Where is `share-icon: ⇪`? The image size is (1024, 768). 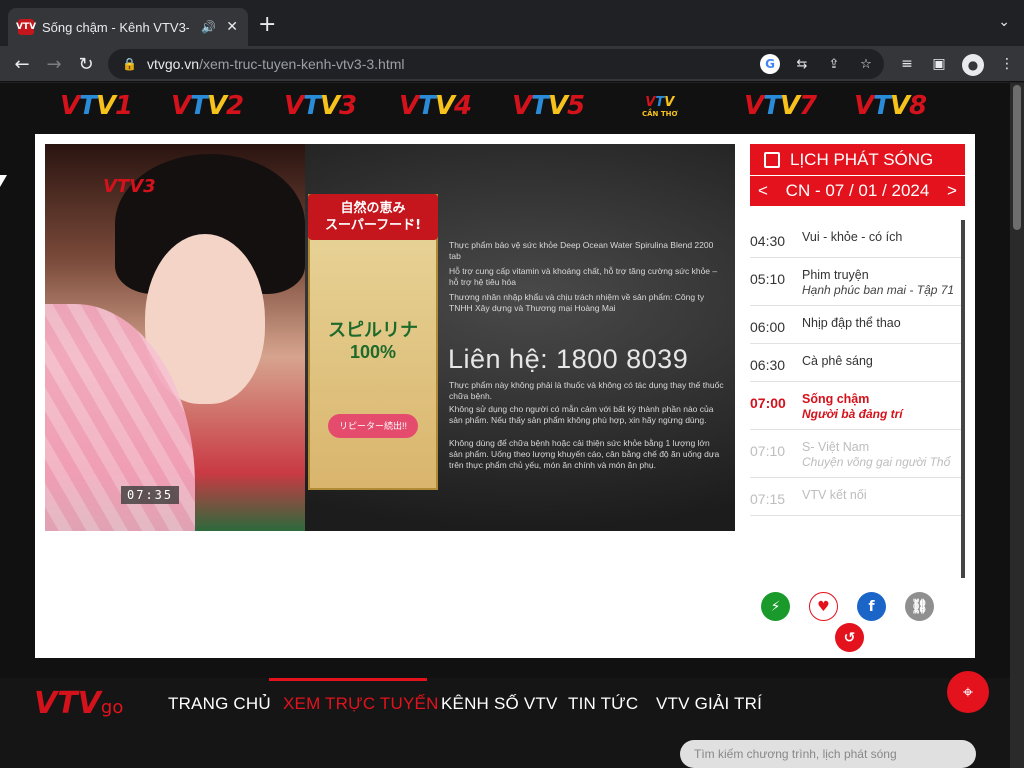 share-icon: ⇪ is located at coordinates (834, 64).